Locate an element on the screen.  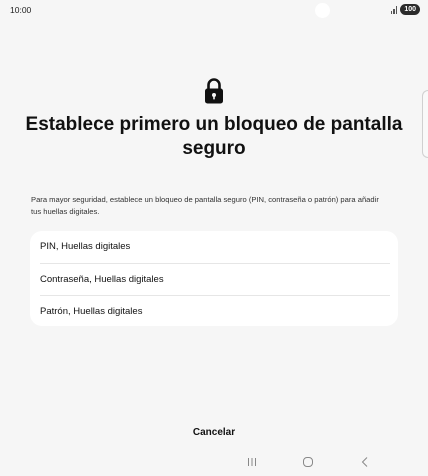
status-indicators: 100 is located at coordinates (405, 9).